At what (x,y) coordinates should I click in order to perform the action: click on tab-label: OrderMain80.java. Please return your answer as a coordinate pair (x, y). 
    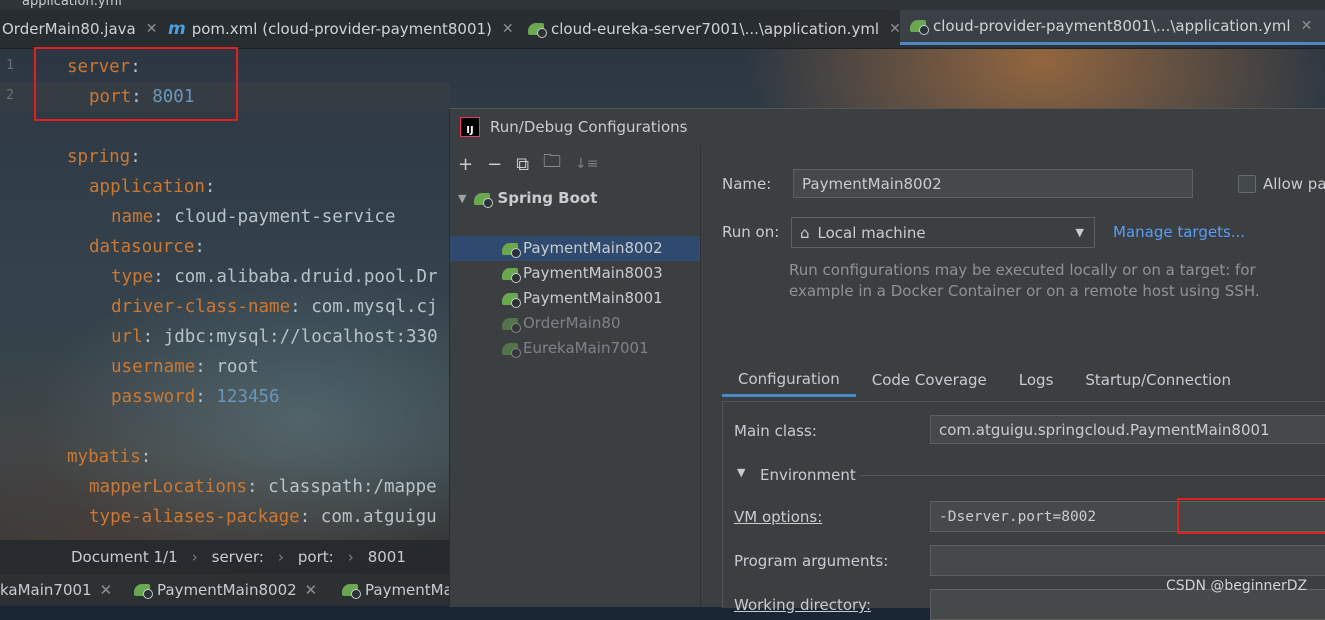
    Looking at the image, I should click on (69, 29).